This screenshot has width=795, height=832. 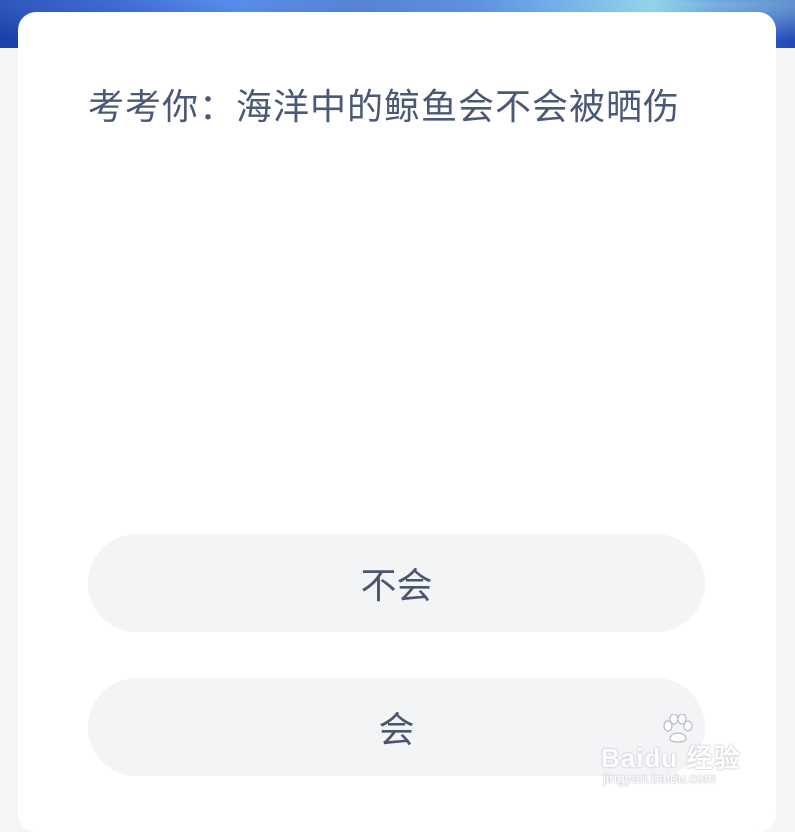 I want to click on baidu-jingyan-watermark: Baidu 经验 jingyan.baidu.com, so click(x=676, y=750).